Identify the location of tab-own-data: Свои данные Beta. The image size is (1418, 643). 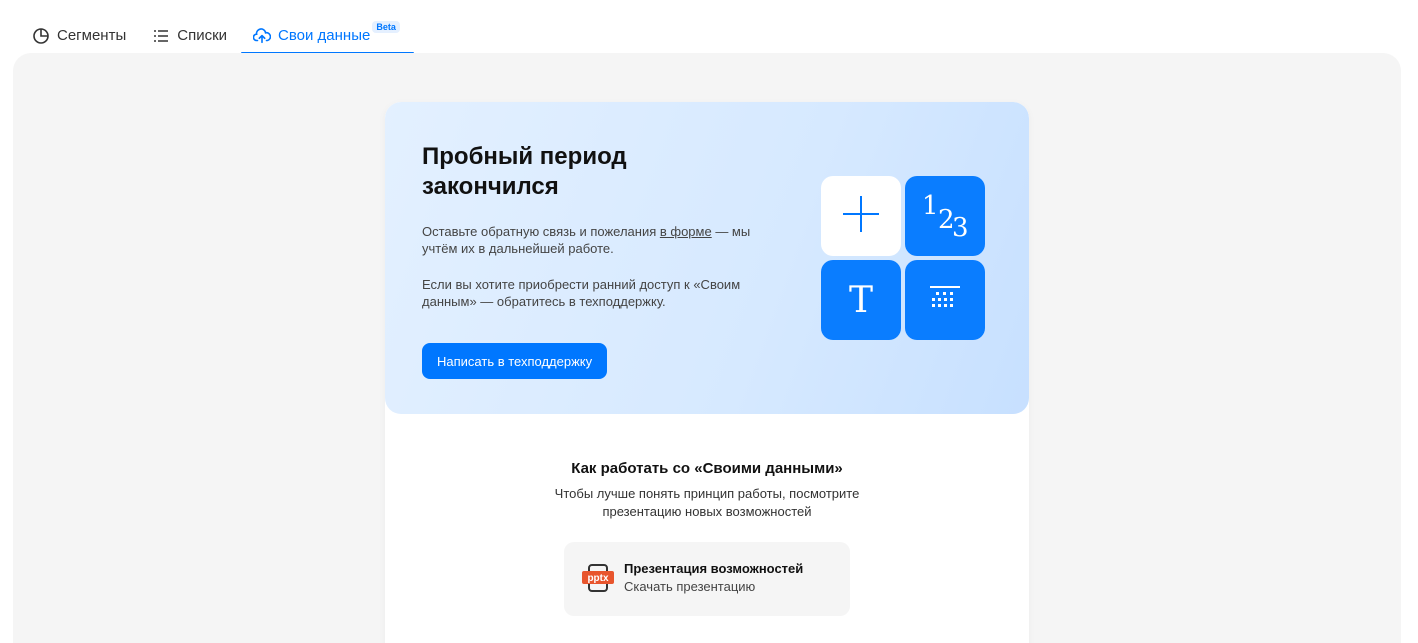
(327, 27).